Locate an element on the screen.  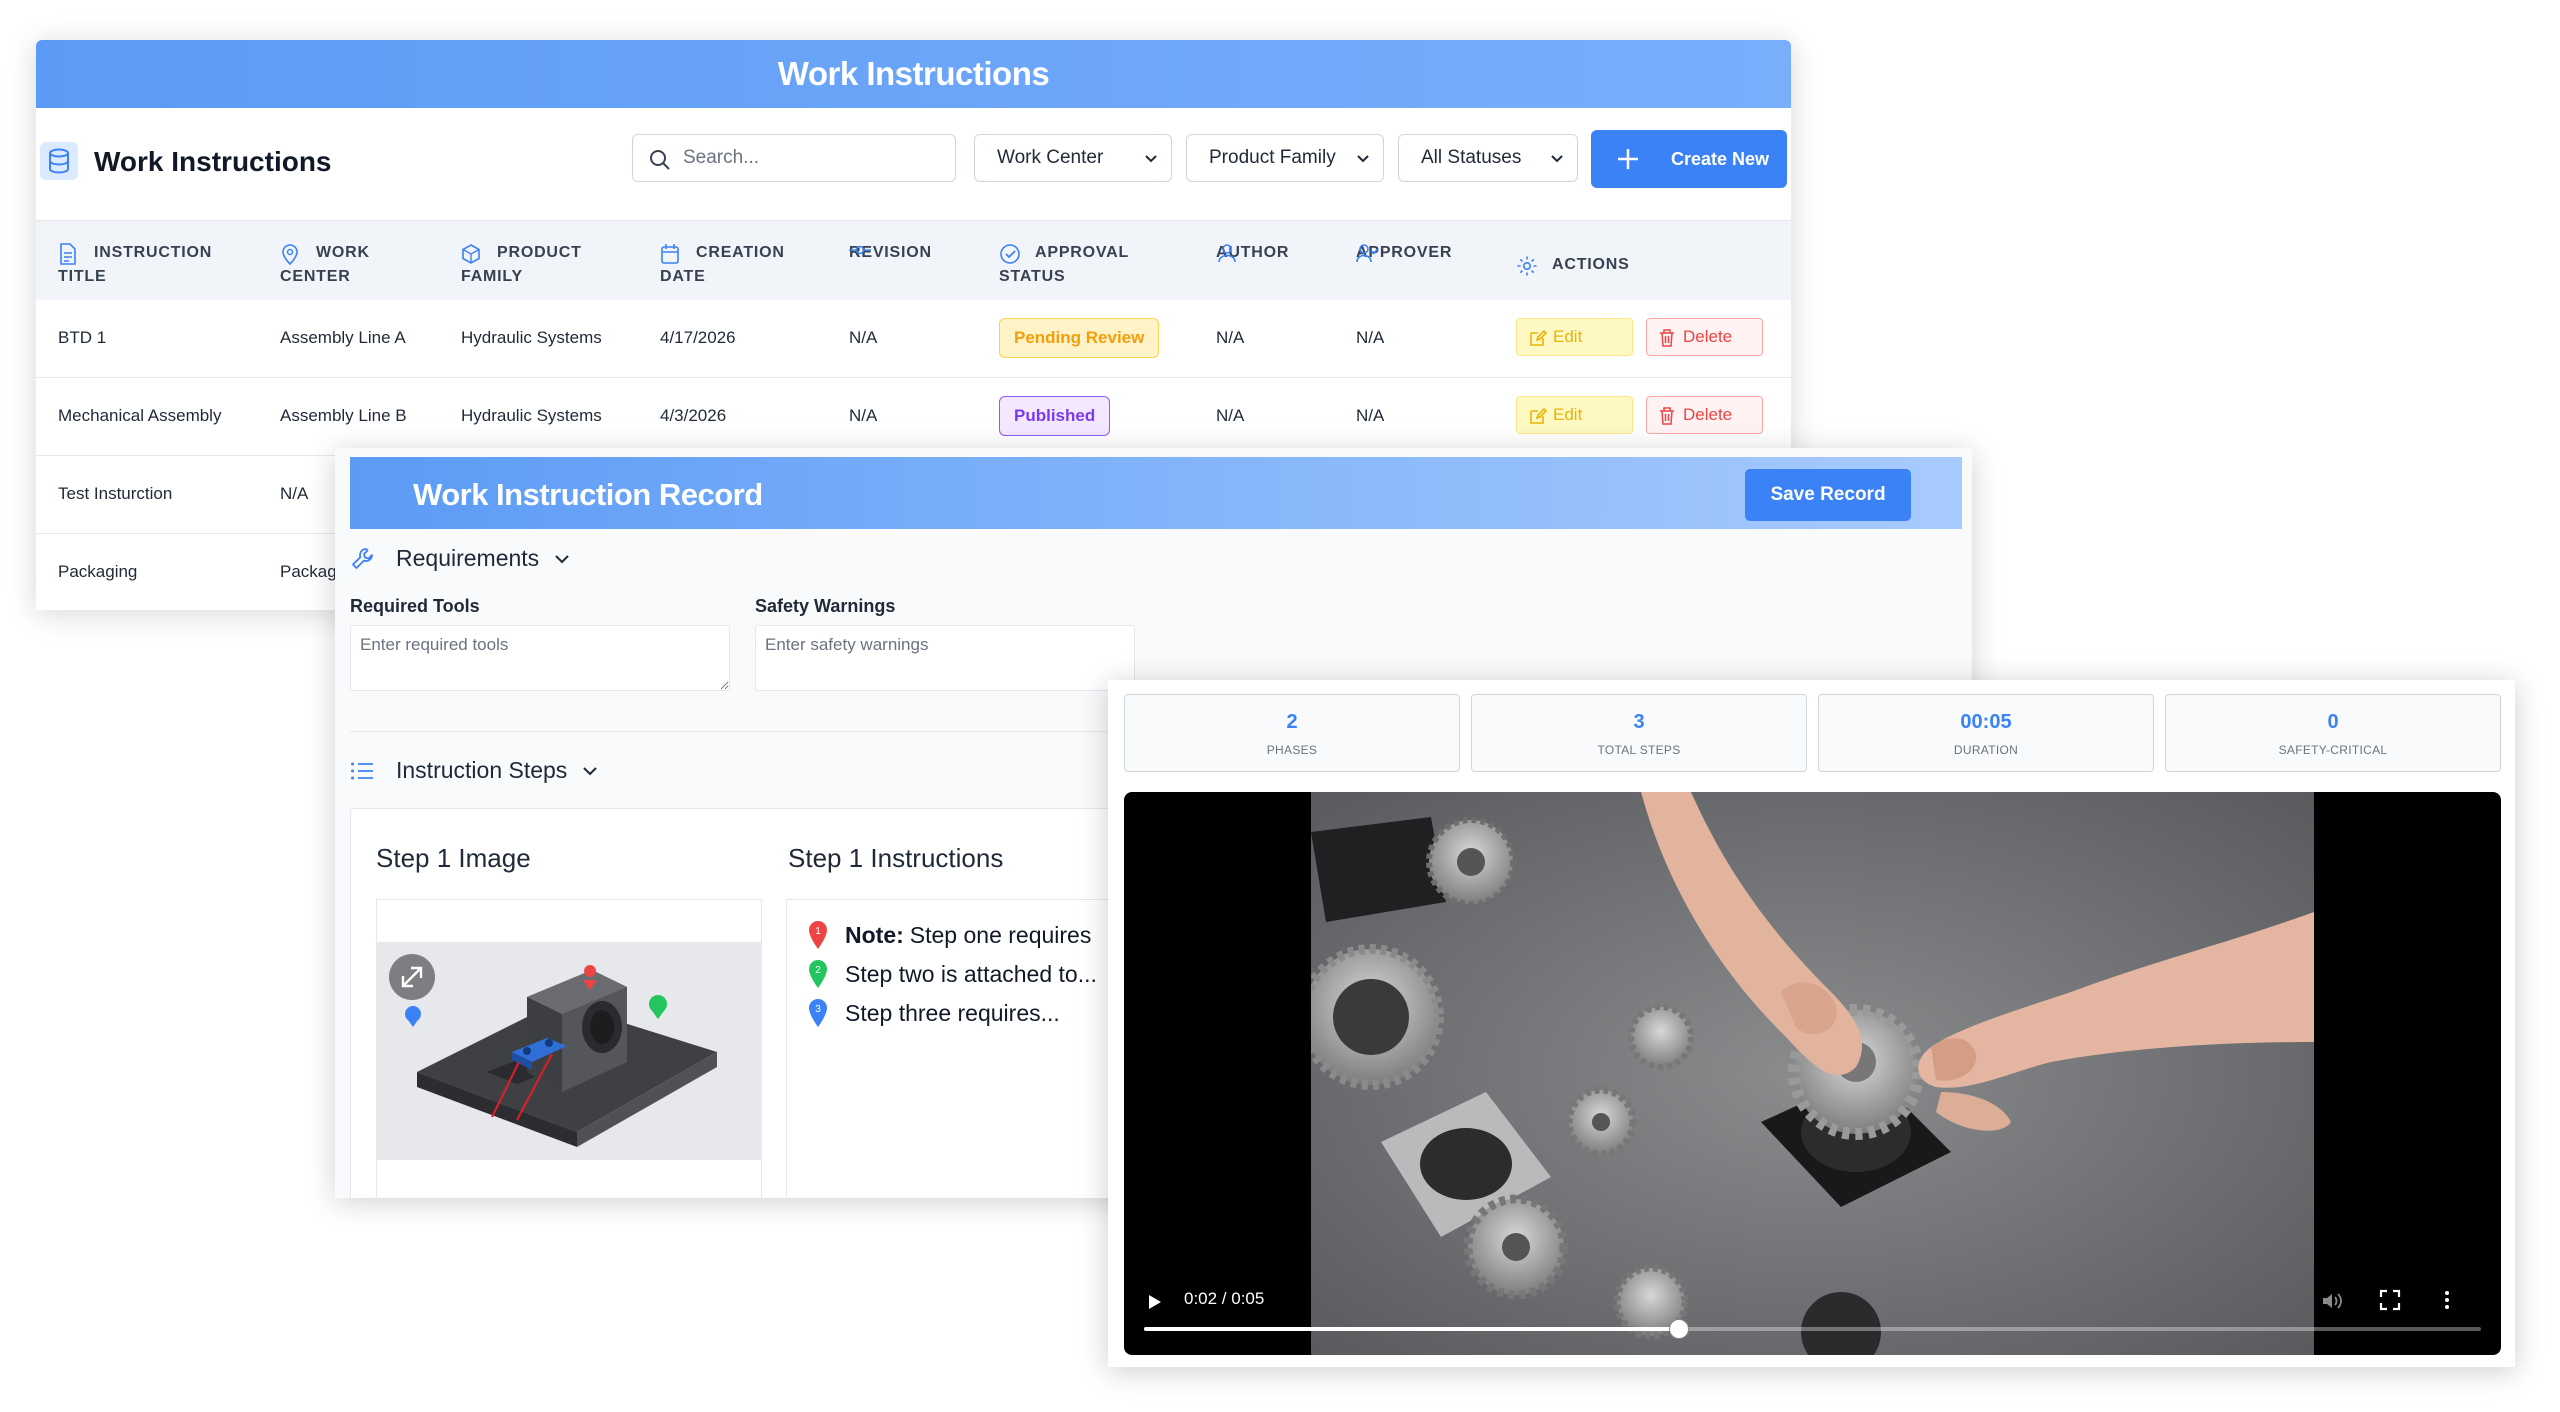
status-badge: Pending Review is located at coordinates (1079, 338).